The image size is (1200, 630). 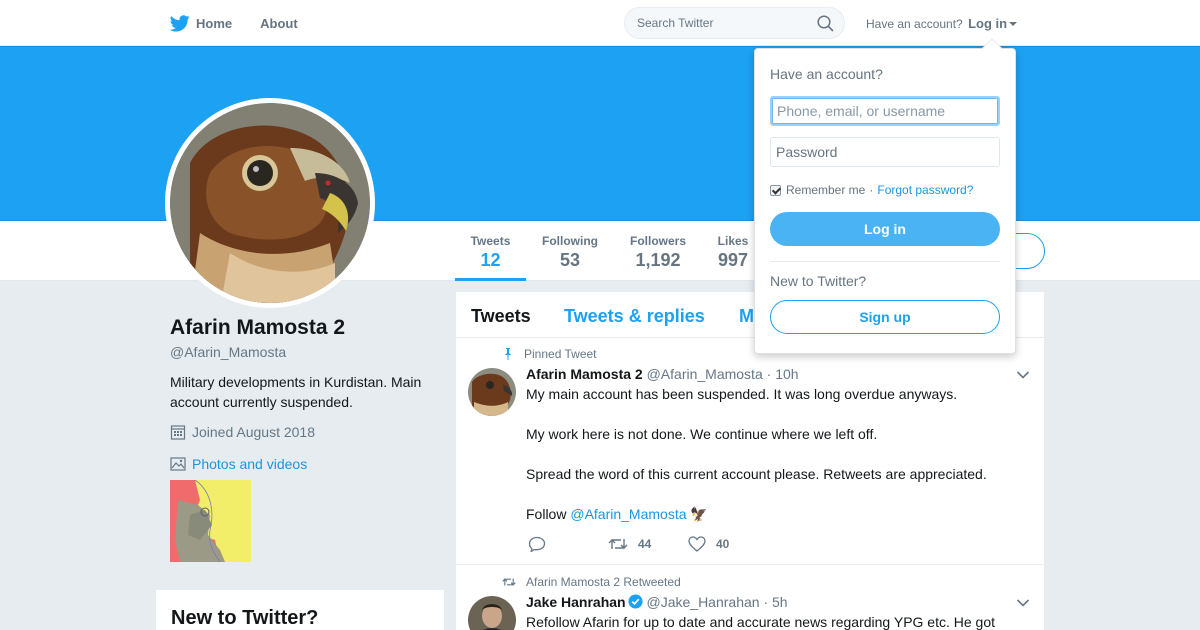 What do you see at coordinates (775, 190) in the screenshot?
I see `remember-me-checkbox` at bounding box center [775, 190].